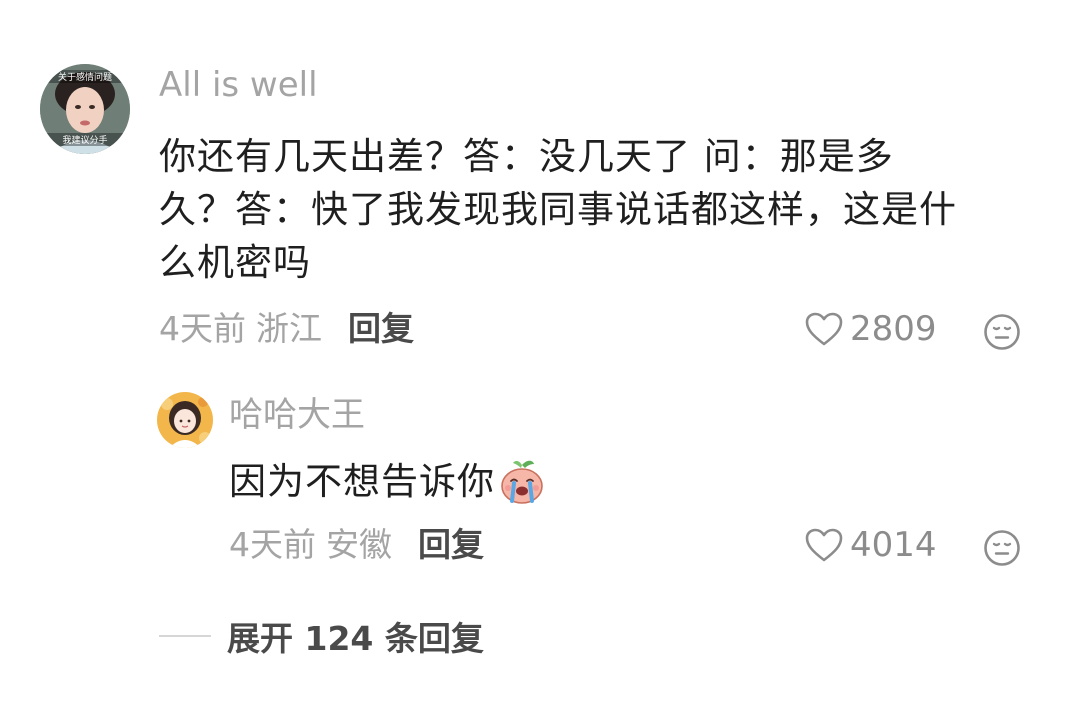 This screenshot has height=703, width=1079. Describe the element at coordinates (202, 328) in the screenshot. I see `comment-time: 4天前` at that location.